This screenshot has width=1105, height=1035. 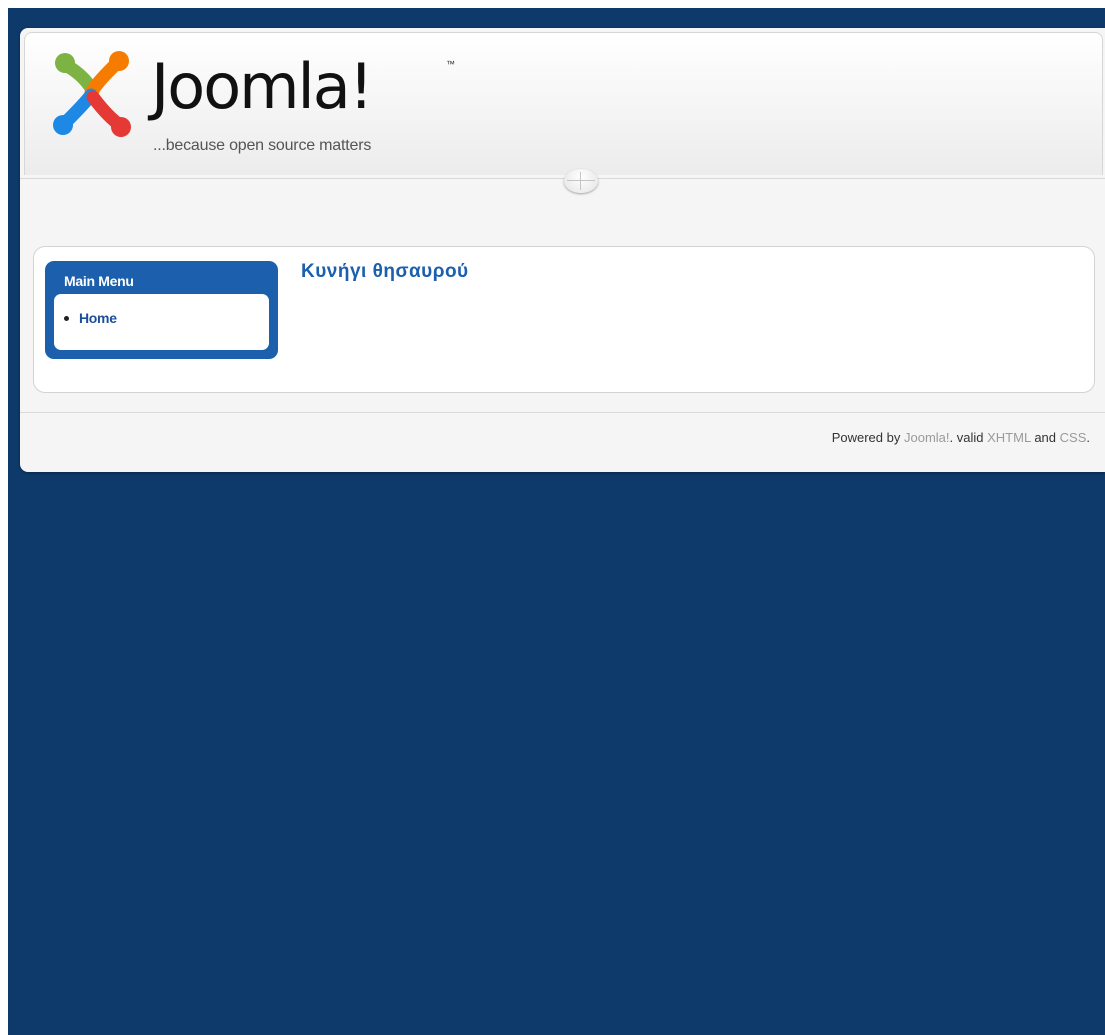 I want to click on main-menu-body: Home, so click(x=161, y=322).